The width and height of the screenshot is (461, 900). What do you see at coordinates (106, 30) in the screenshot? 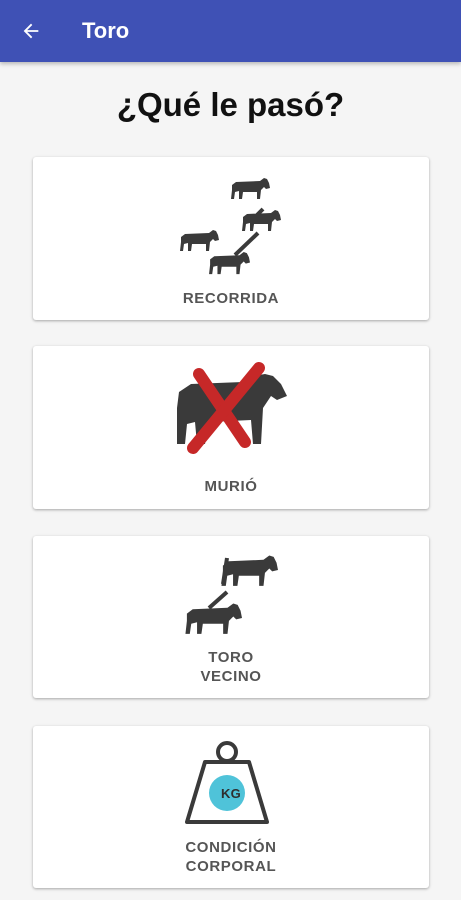
I see `app-title: Toro` at bounding box center [106, 30].